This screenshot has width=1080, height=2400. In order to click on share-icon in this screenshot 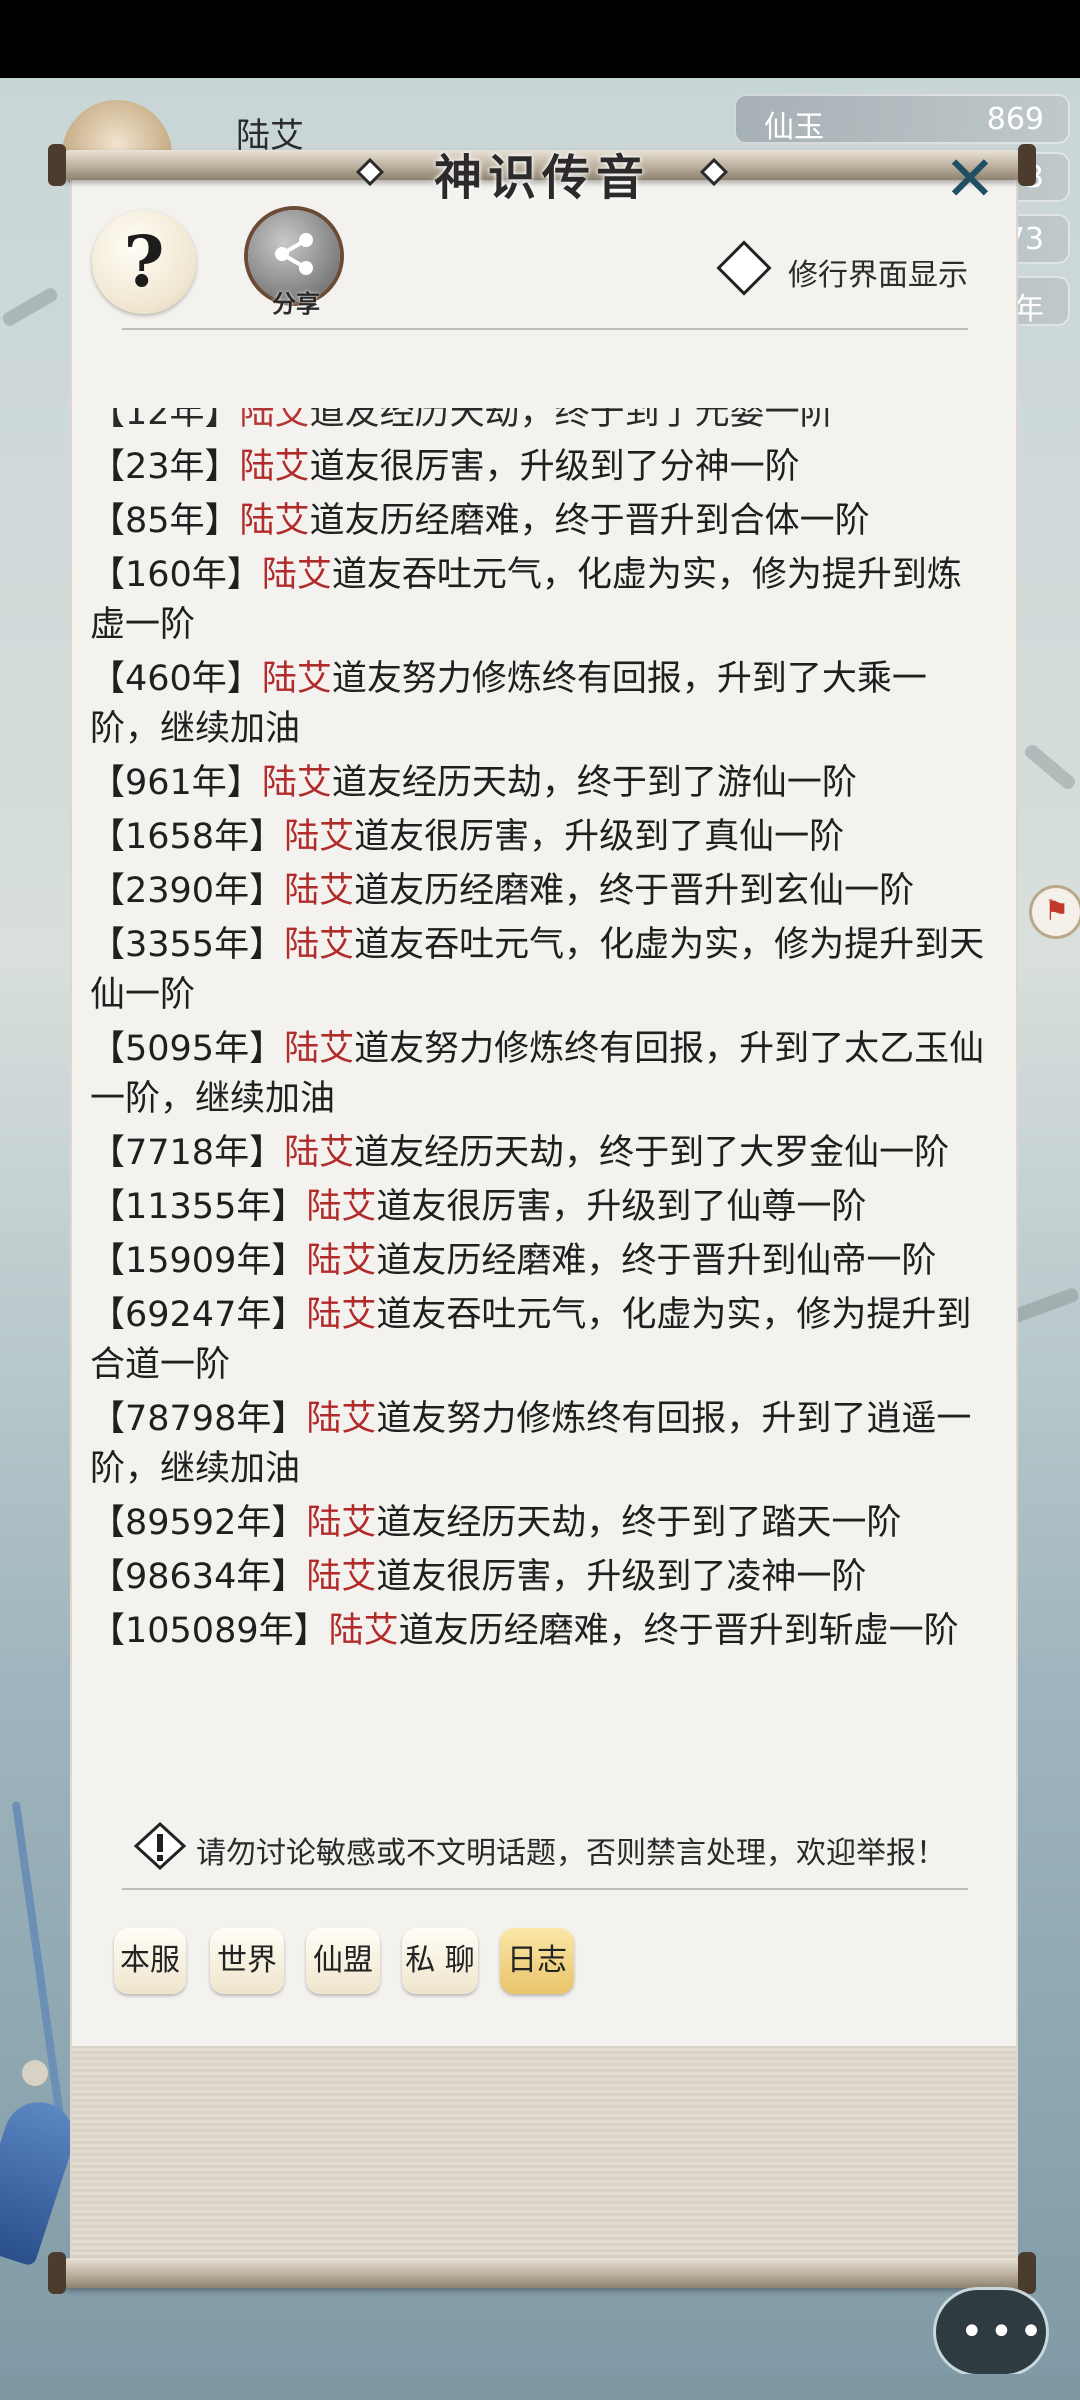, I will do `click(294, 254)`.